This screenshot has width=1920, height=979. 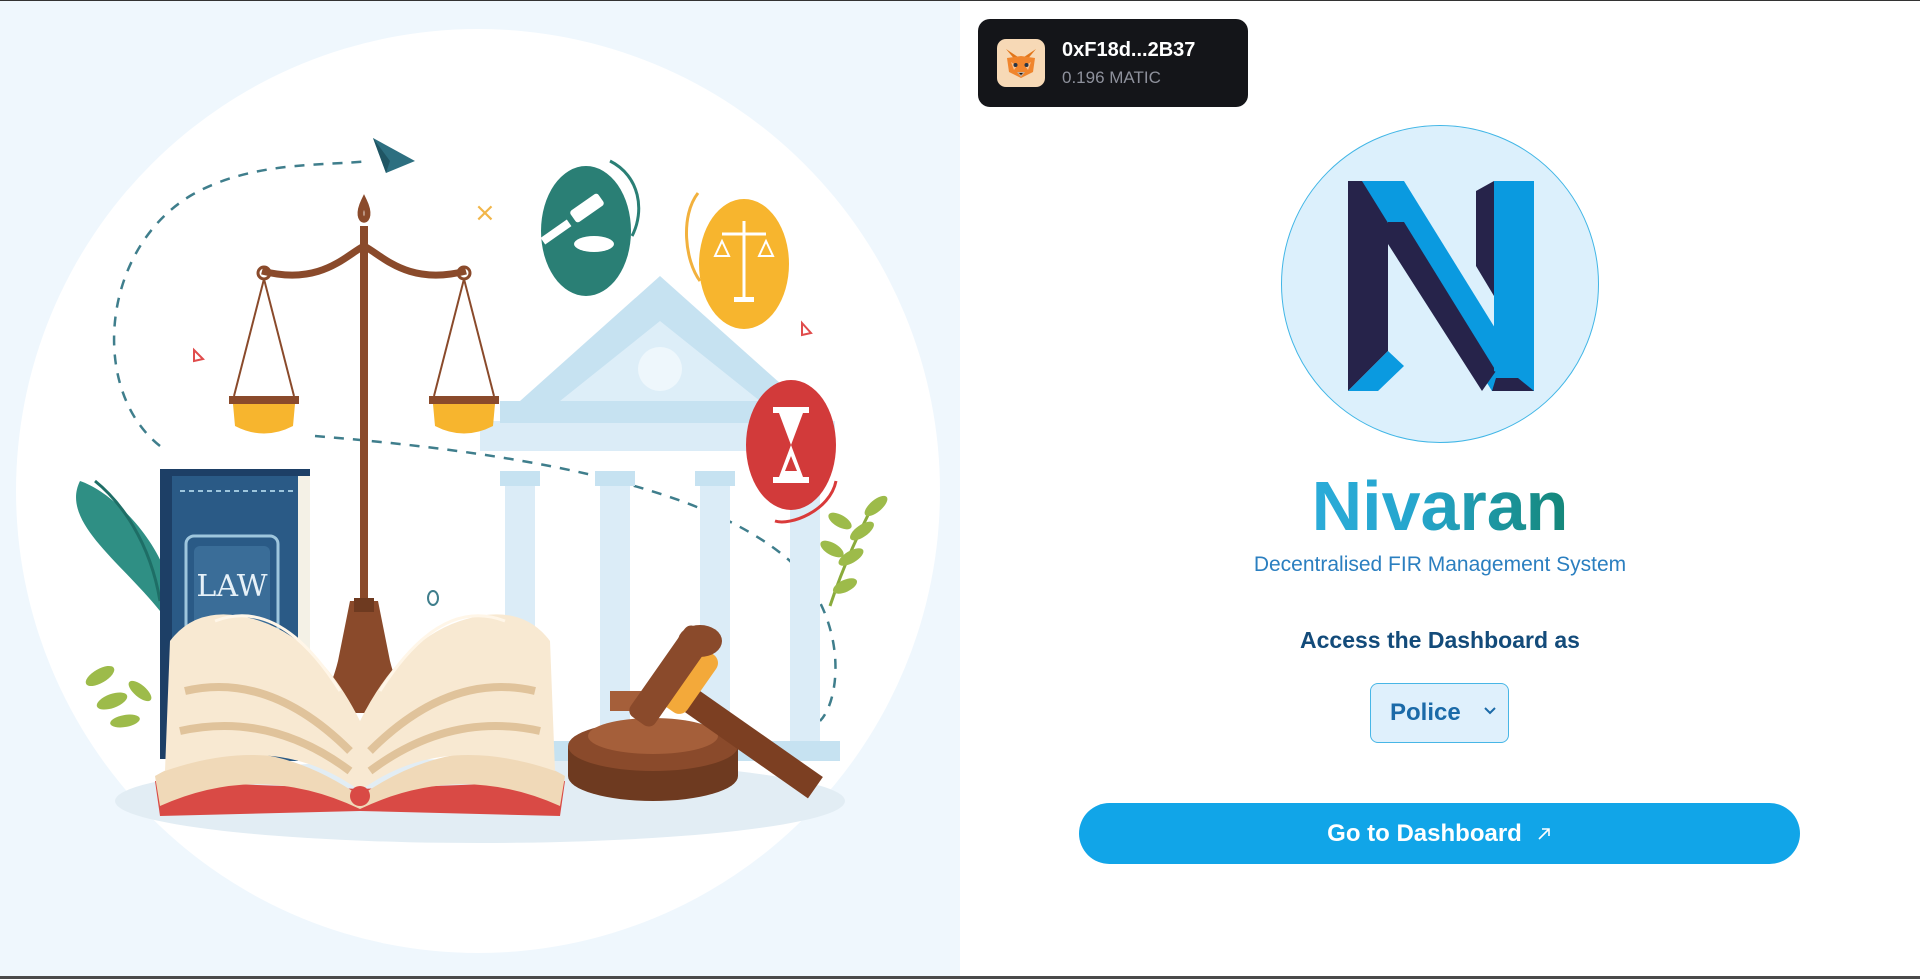 I want to click on wallet-balance: 0.196 MATIC, so click(x=1111, y=77).